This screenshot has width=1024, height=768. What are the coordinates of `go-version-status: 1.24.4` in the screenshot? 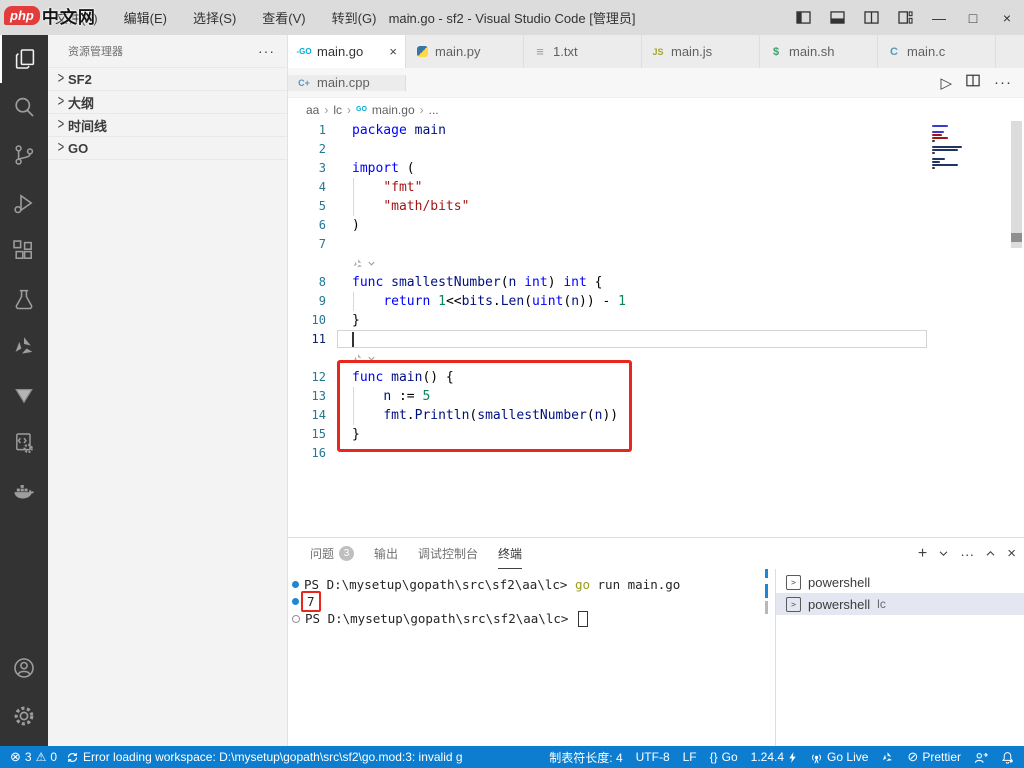 It's located at (774, 757).